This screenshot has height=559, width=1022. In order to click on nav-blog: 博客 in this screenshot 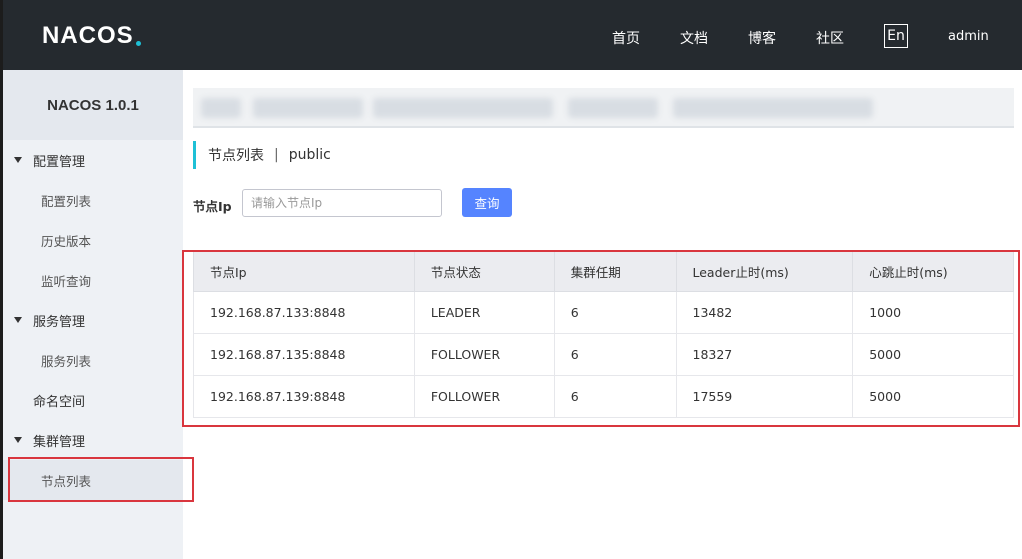, I will do `click(762, 38)`.